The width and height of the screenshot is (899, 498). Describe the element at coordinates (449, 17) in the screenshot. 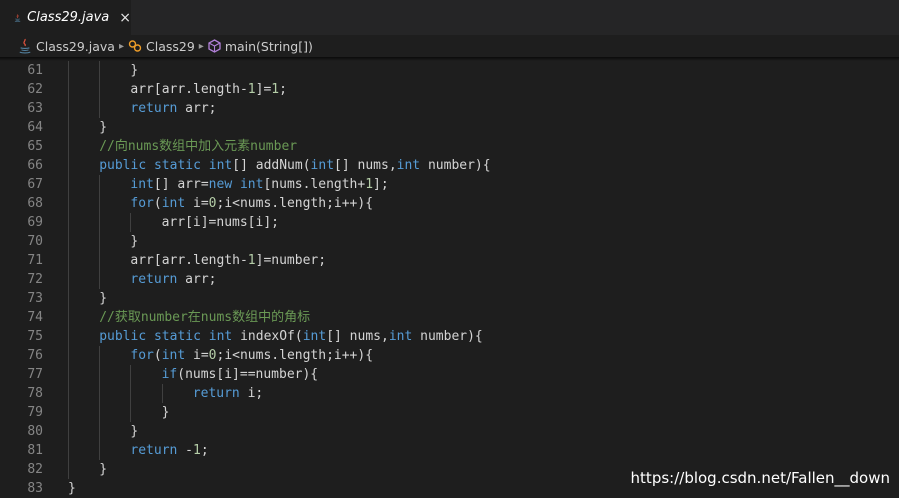

I see `tab-bar: Class29.java ×` at that location.